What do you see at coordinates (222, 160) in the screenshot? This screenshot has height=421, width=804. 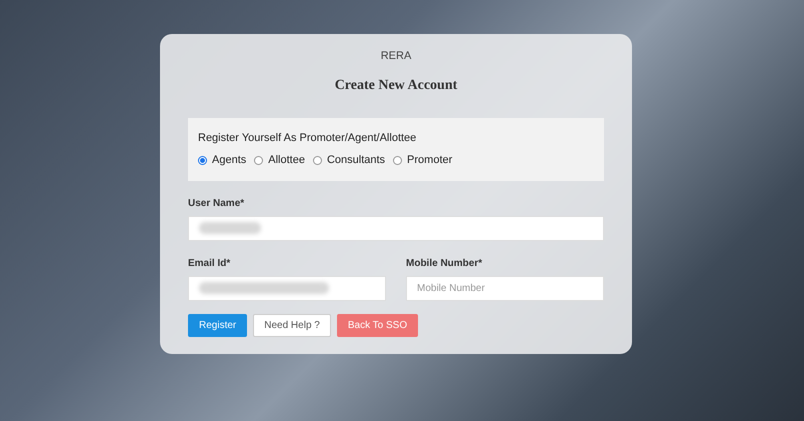 I see `role-radio: Agents` at bounding box center [222, 160].